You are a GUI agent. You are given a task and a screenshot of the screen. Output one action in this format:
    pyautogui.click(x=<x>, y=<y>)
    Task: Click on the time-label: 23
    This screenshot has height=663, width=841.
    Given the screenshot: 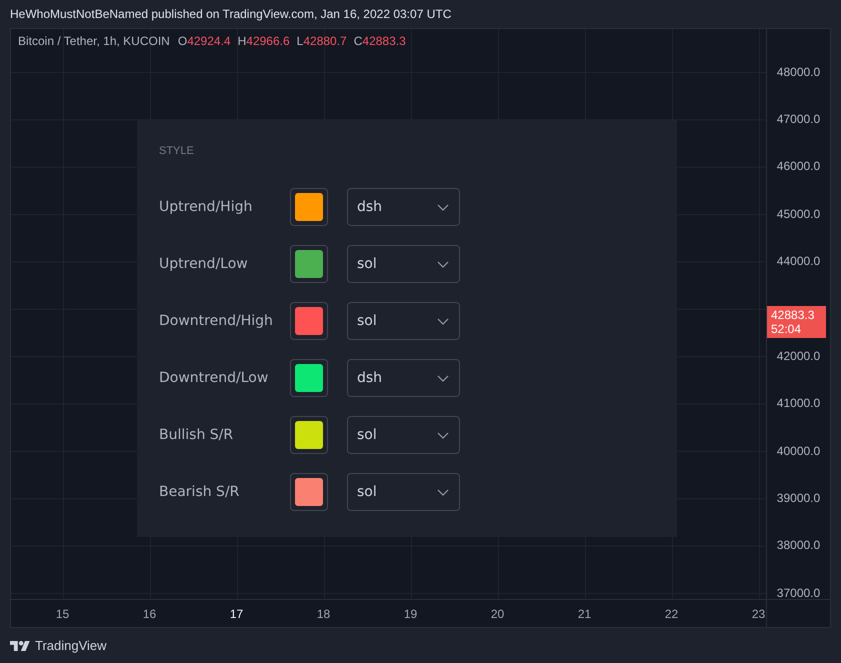 What is the action you would take?
    pyautogui.click(x=759, y=613)
    